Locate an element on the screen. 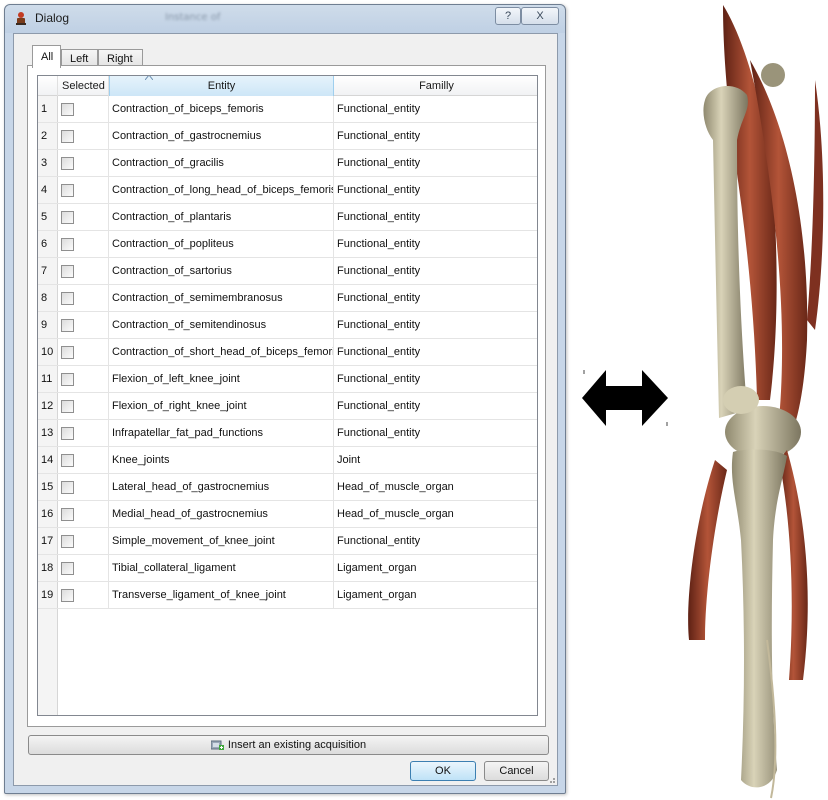 This screenshot has height=800, width=828. row-number: 1 is located at coordinates (48, 109).